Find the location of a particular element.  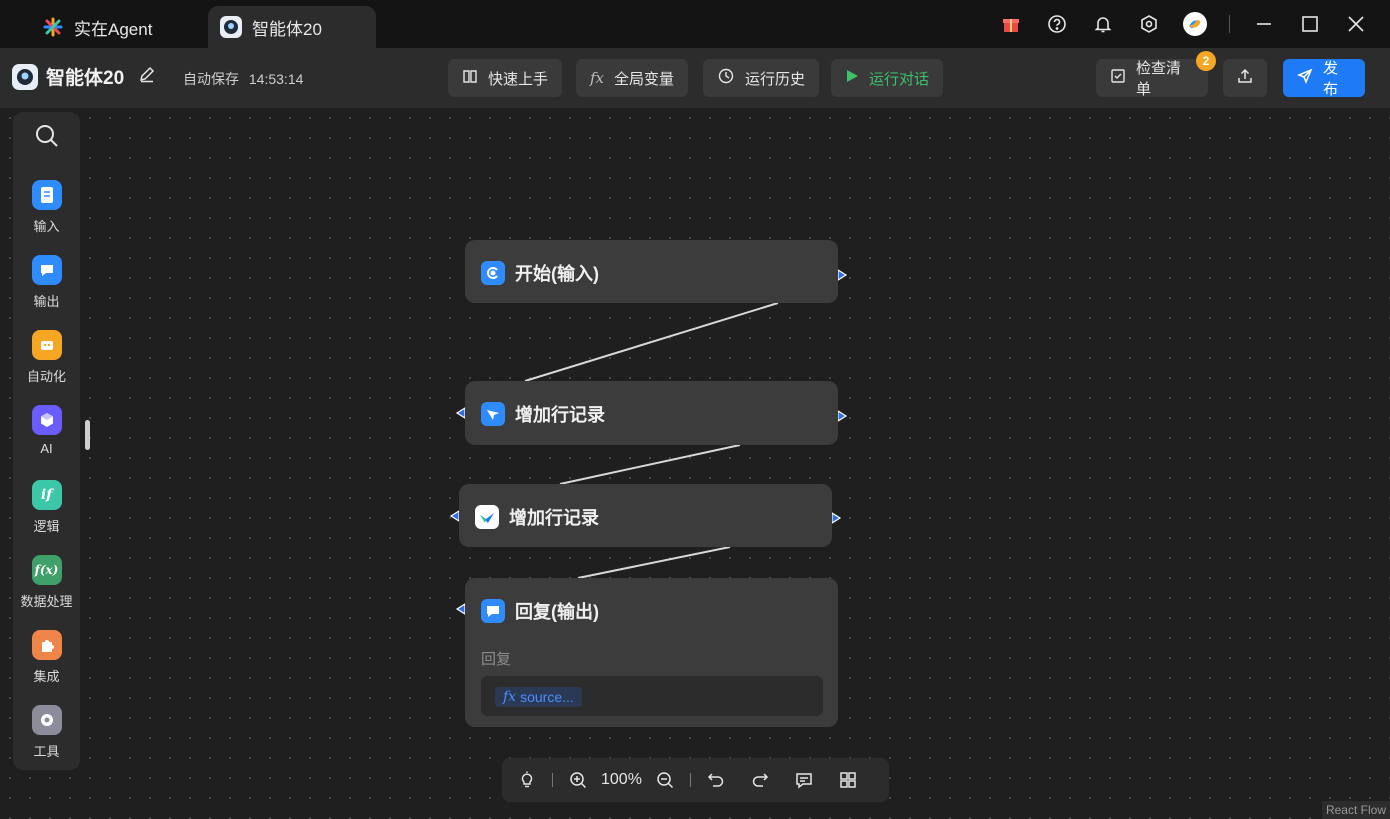

checklist-button: 检查清单 2 is located at coordinates (1156, 74).